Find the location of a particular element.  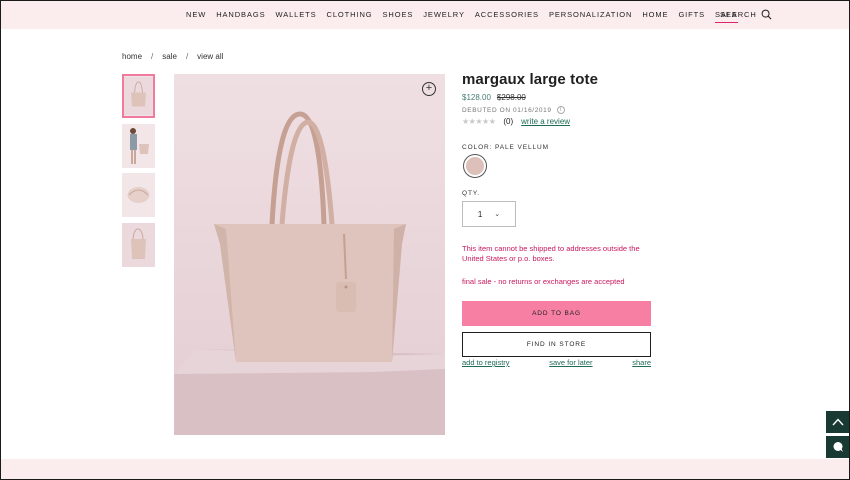

quantity-select: 1 ⌄ is located at coordinates (489, 214).